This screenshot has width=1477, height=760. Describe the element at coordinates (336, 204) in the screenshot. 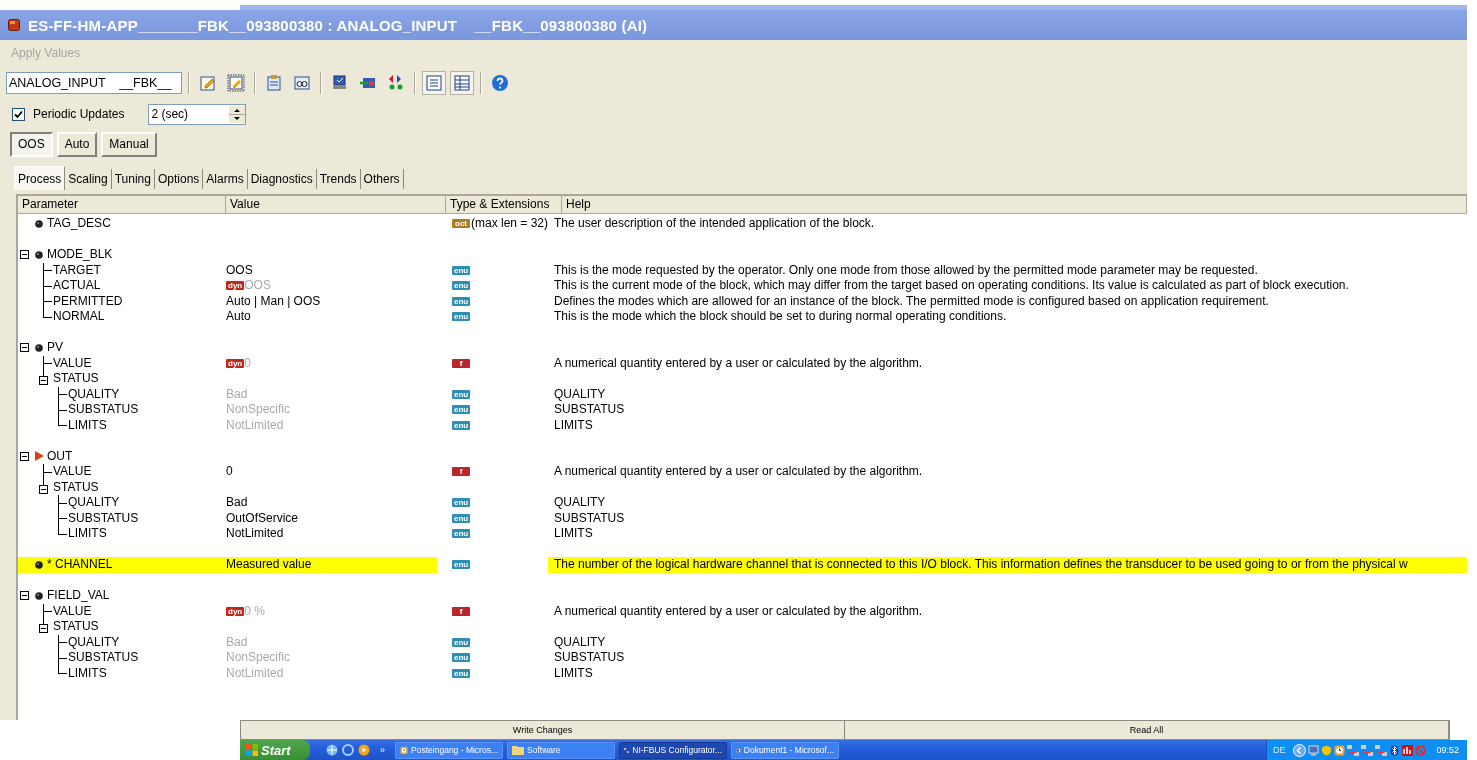

I see `column-header: Value` at that location.